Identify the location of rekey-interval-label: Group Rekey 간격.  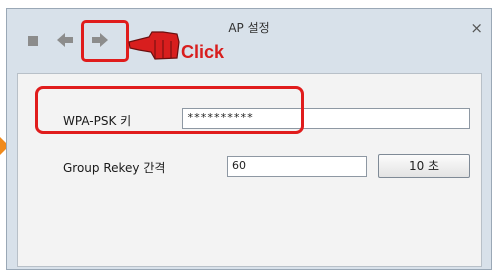
(114, 168).